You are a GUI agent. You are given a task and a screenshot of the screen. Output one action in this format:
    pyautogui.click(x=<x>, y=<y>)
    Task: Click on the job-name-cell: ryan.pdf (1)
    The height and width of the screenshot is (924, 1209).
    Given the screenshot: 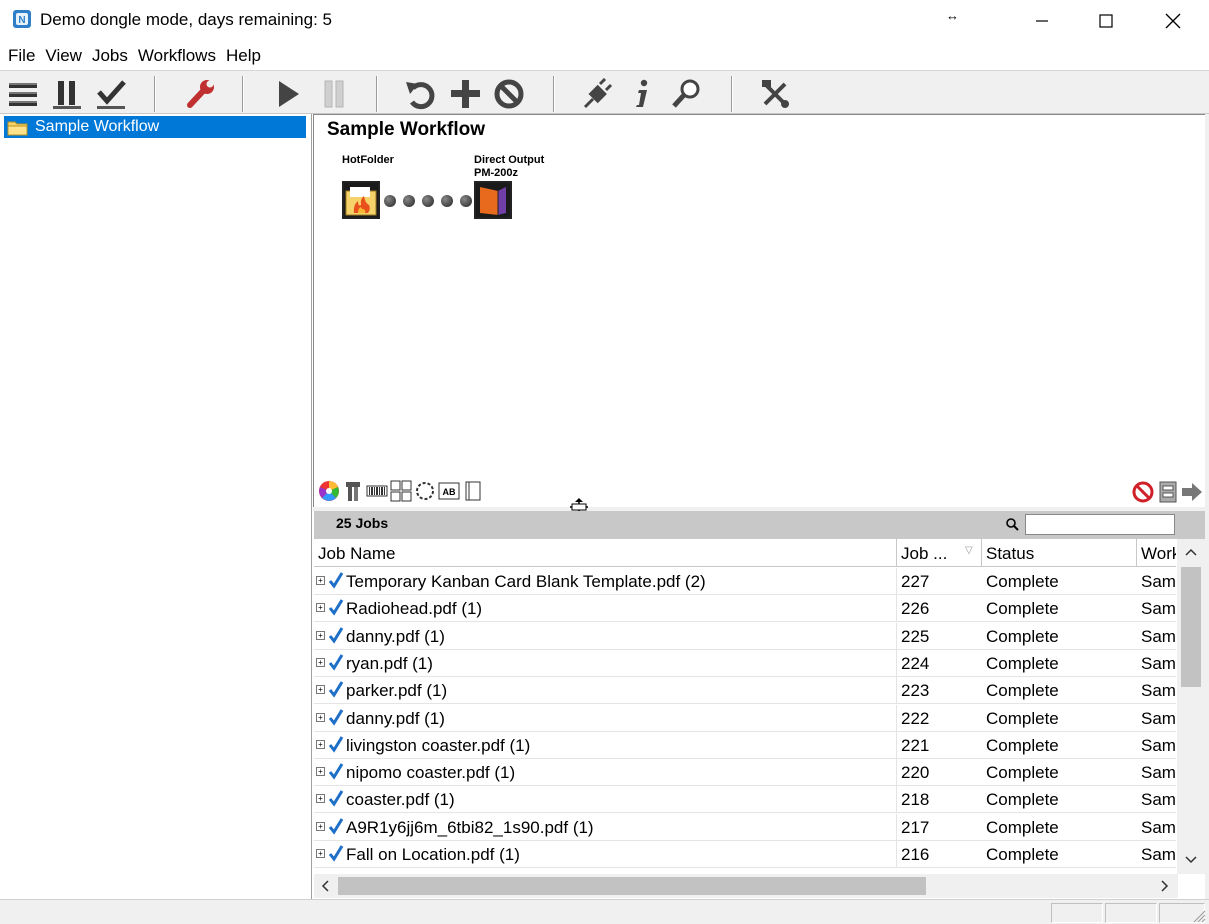 What is the action you would take?
    pyautogui.click(x=619, y=663)
    